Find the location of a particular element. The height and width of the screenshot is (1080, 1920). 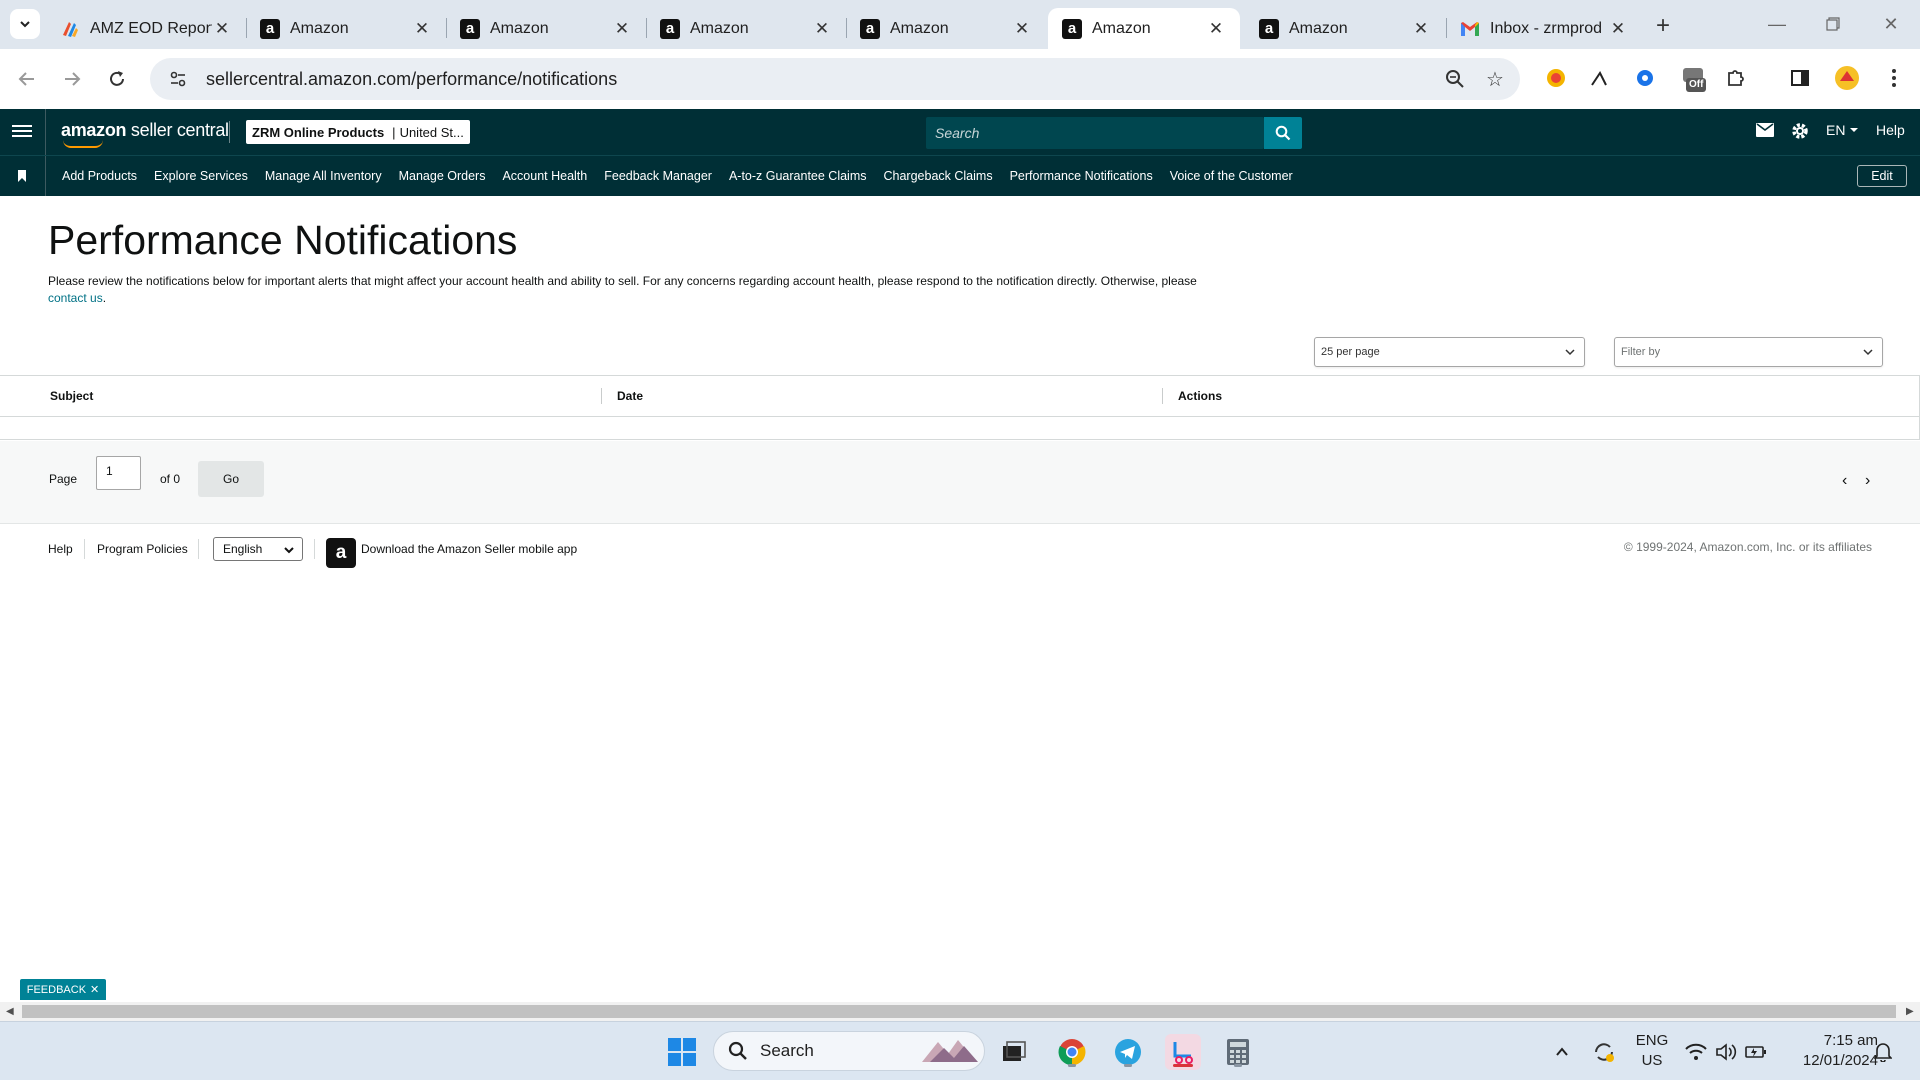

scroll-right-icon: ▶ is located at coordinates (1910, 1011).